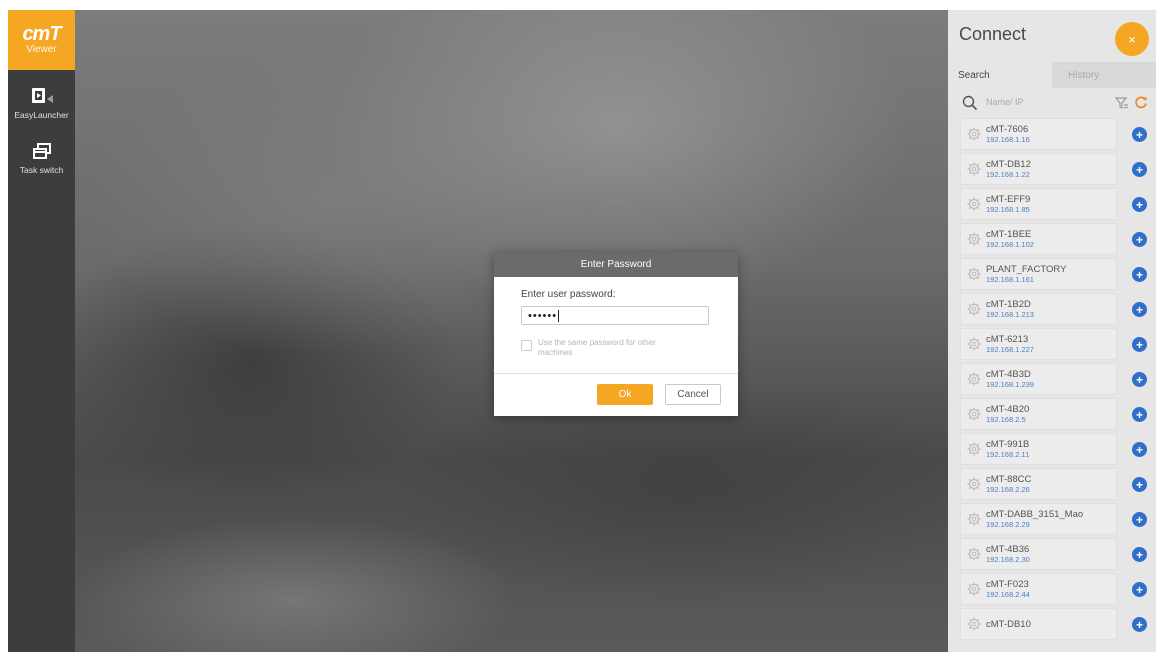 The image size is (1156, 652). I want to click on device-text: cMT-1BEE 192.168.1.102, so click(1010, 239).